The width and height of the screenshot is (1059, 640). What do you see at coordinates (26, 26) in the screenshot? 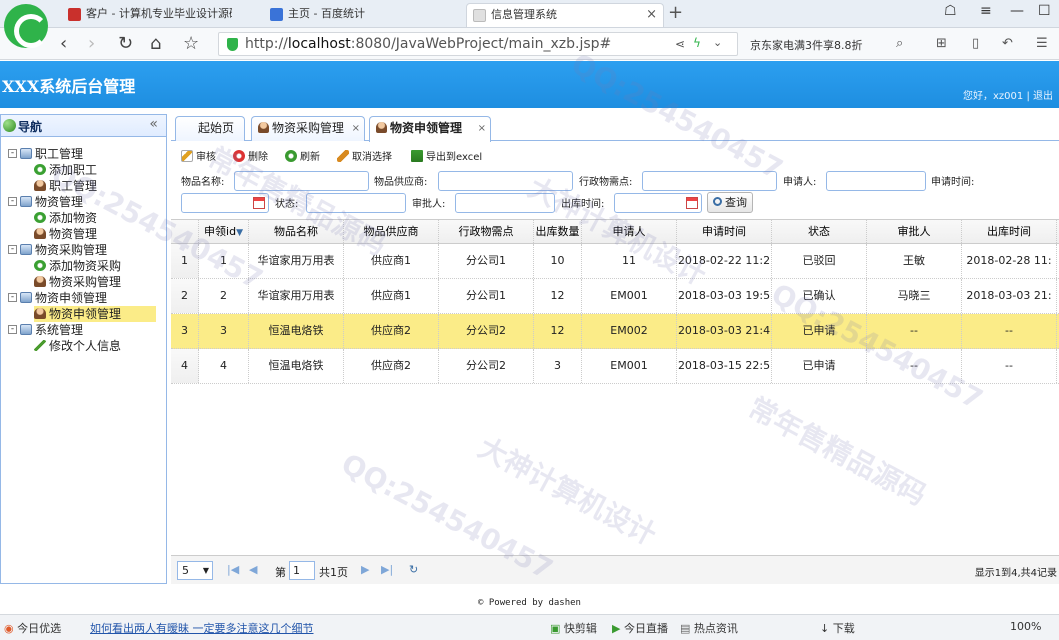
I see `browser-logo-icon` at bounding box center [26, 26].